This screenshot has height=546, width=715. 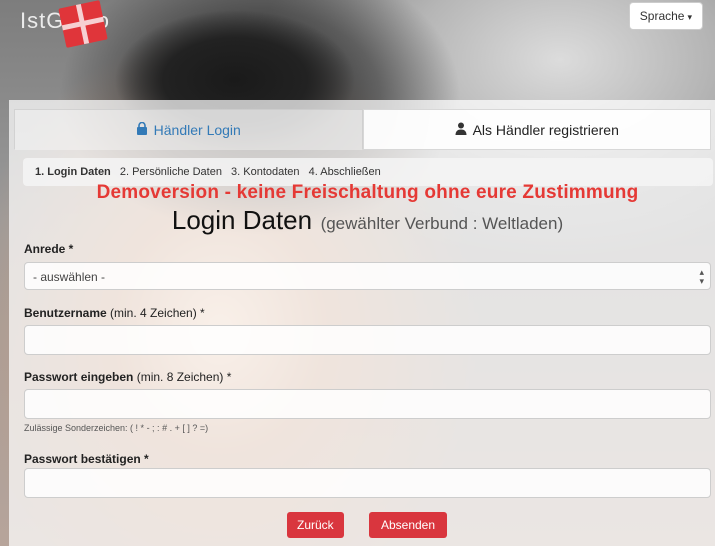 What do you see at coordinates (367, 483) in the screenshot?
I see `passwort-confirm-input` at bounding box center [367, 483].